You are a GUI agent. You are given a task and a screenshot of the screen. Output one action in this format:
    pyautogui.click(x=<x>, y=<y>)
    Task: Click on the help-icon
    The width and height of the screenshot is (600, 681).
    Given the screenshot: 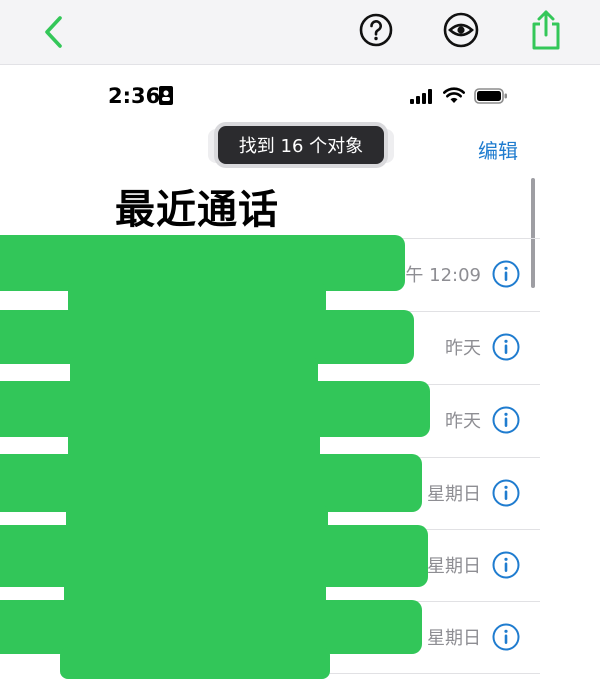 What is the action you would take?
    pyautogui.click(x=376, y=30)
    